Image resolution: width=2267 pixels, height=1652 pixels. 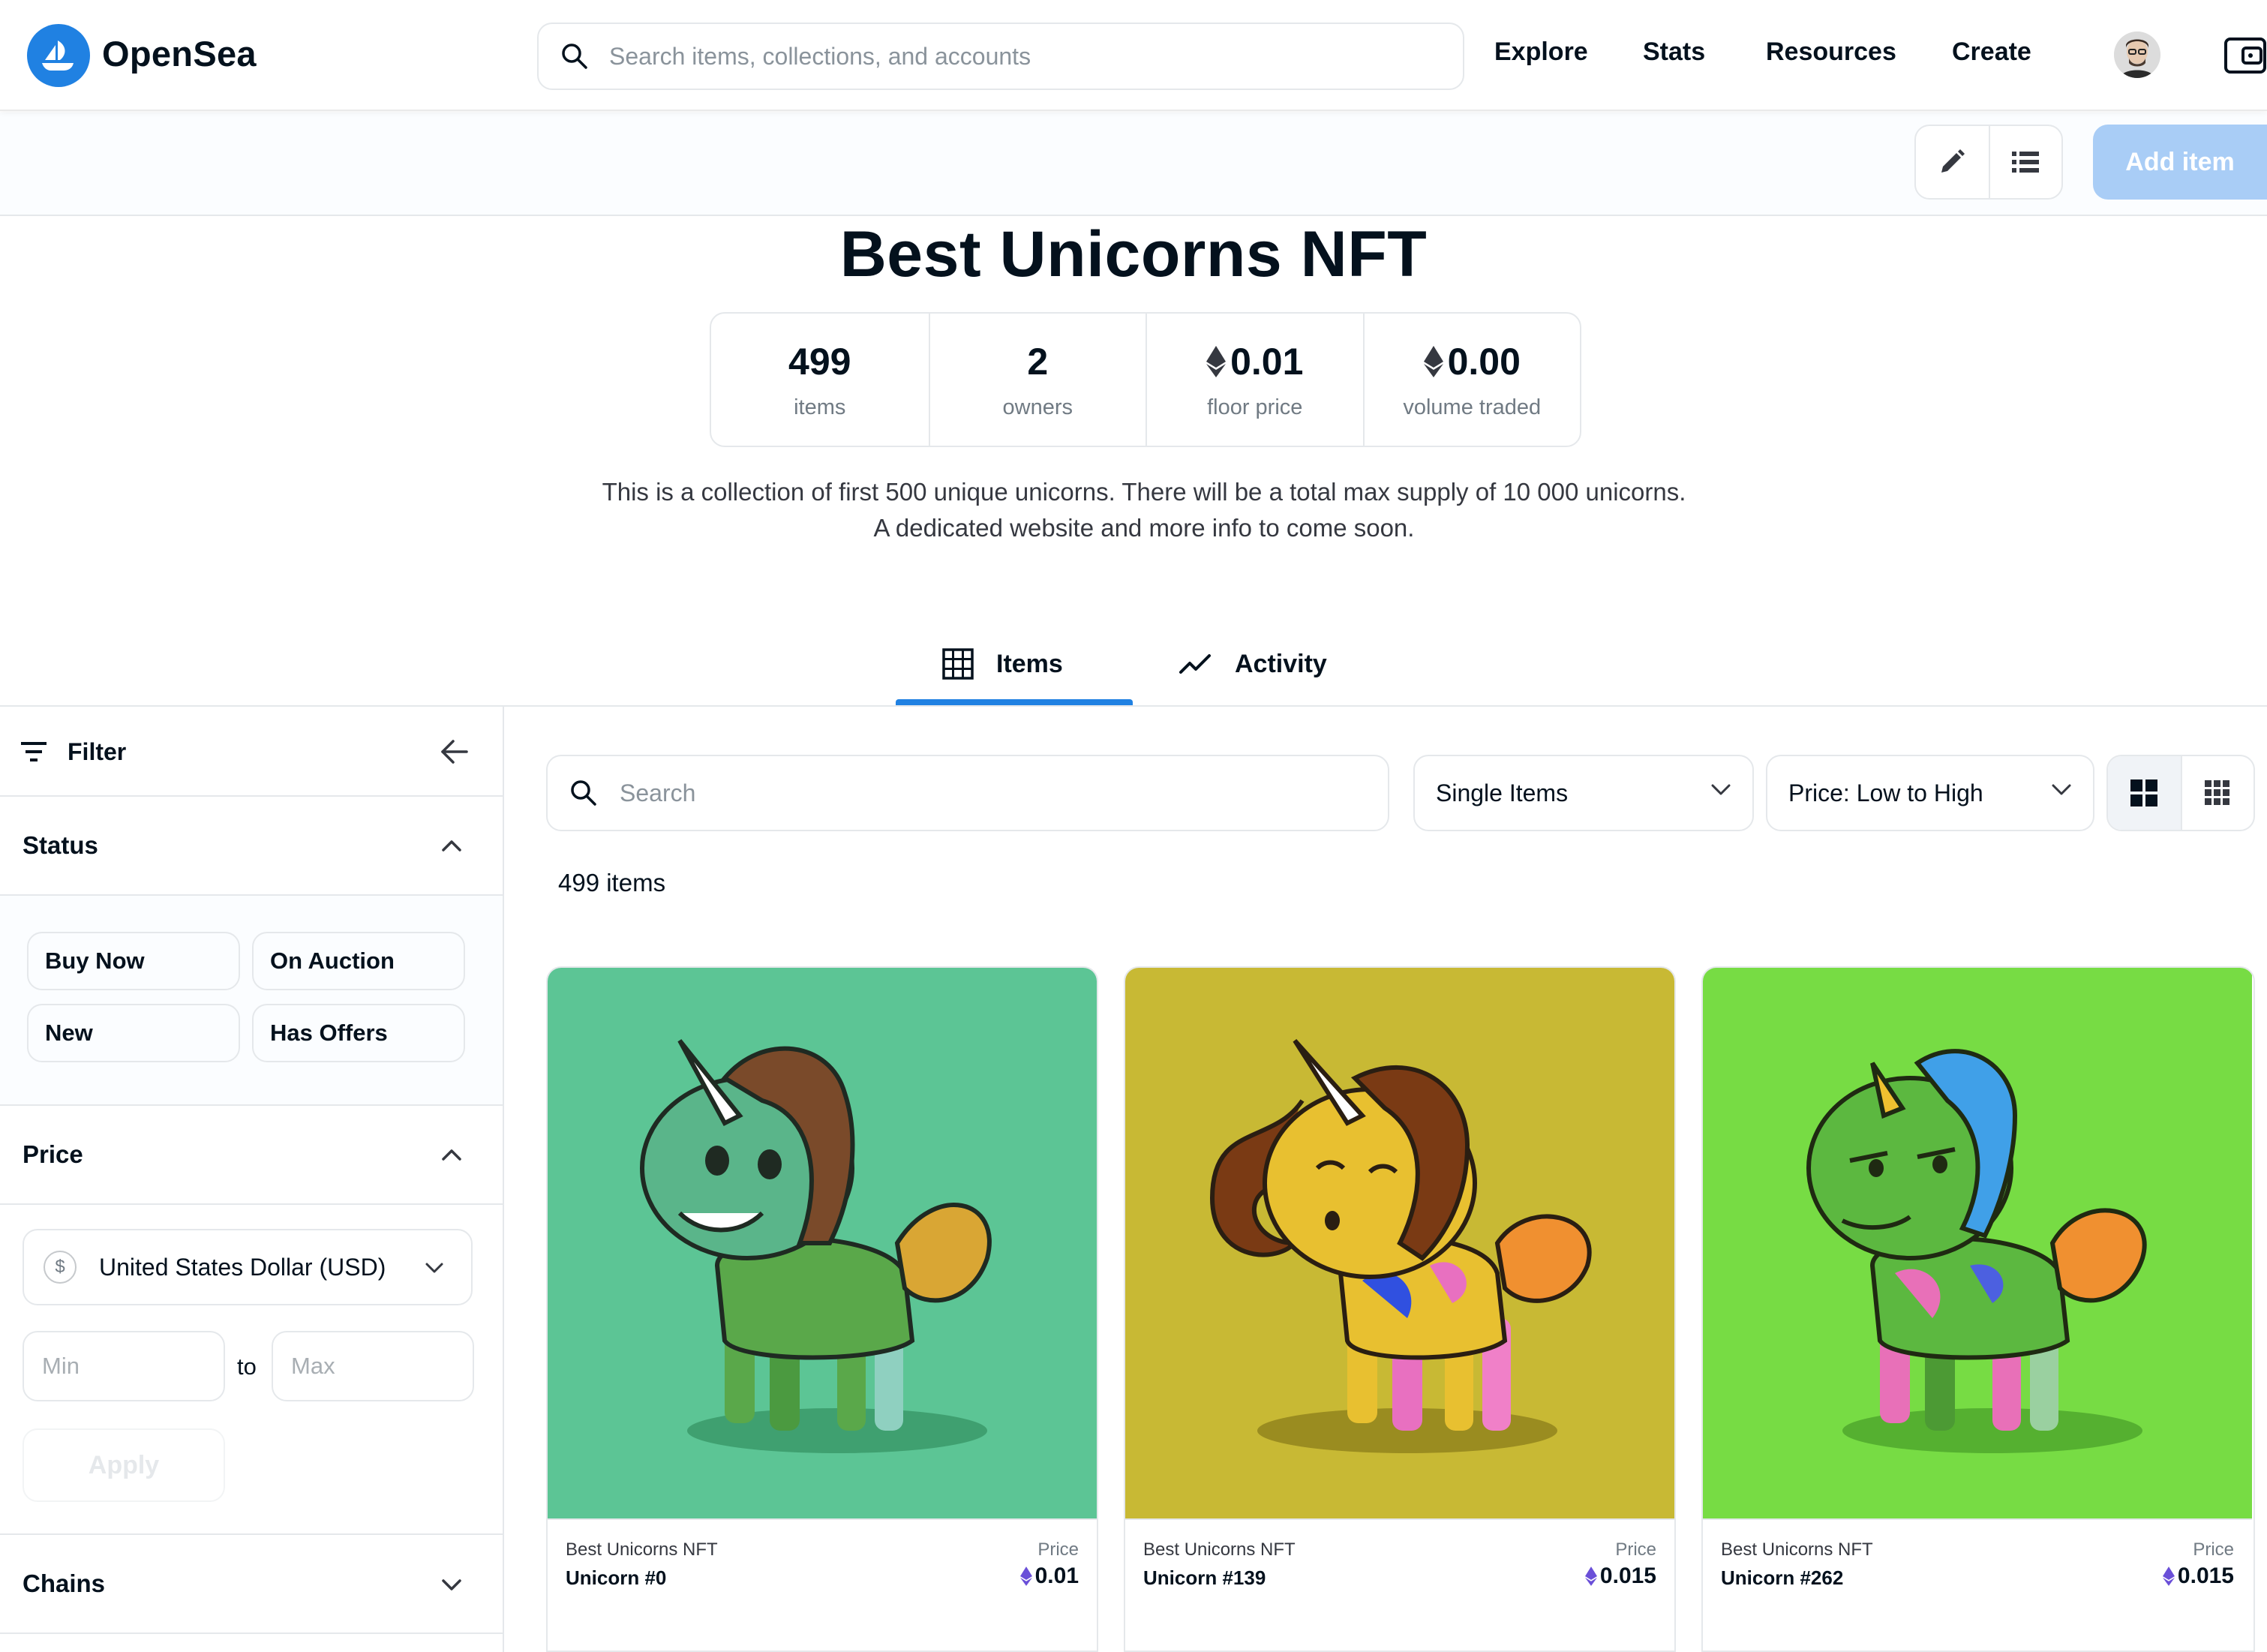 I want to click on collection-toolbar: Add item, so click(x=1133, y=164).